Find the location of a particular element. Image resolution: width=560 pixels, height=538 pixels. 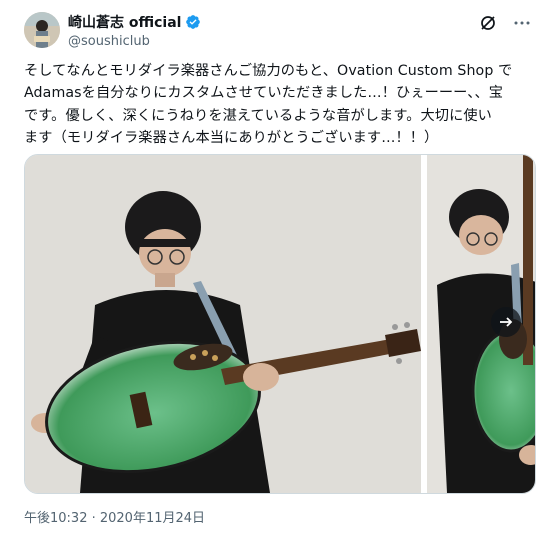

verified-badge-icon is located at coordinates (193, 21).